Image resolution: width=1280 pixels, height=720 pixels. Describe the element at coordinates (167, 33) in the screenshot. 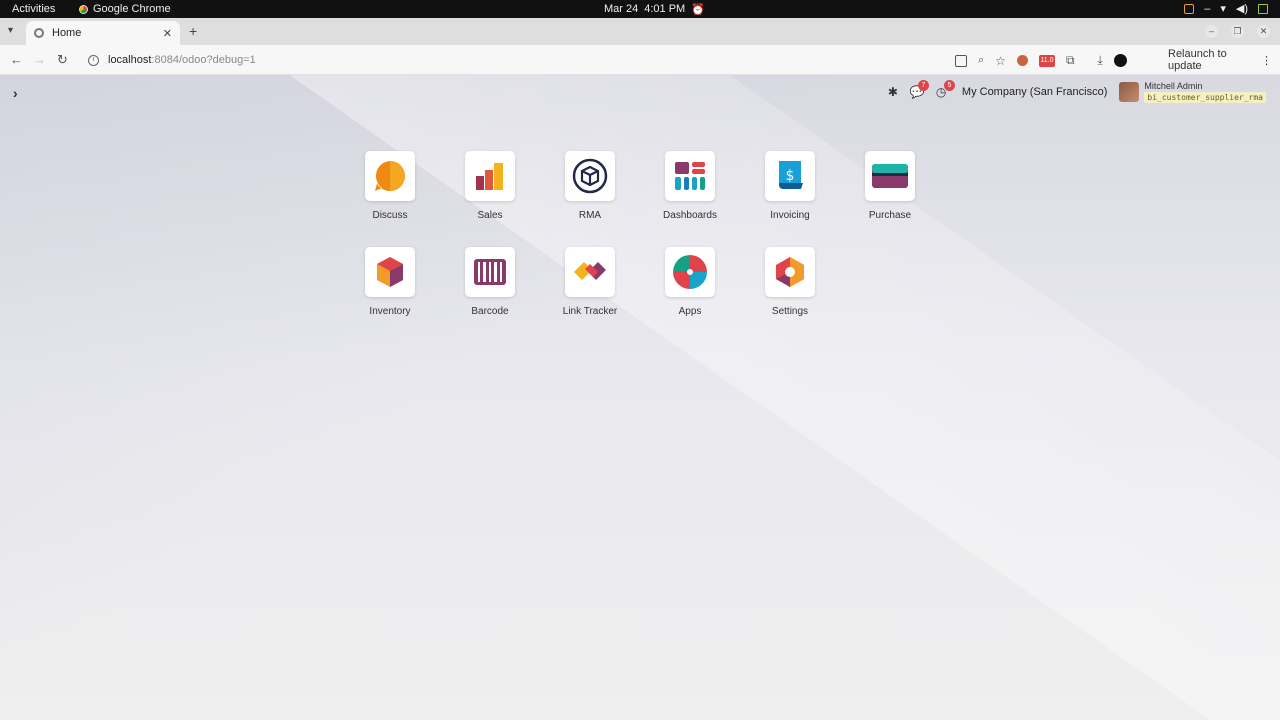

I see `close-tab-icon: ✕` at that location.